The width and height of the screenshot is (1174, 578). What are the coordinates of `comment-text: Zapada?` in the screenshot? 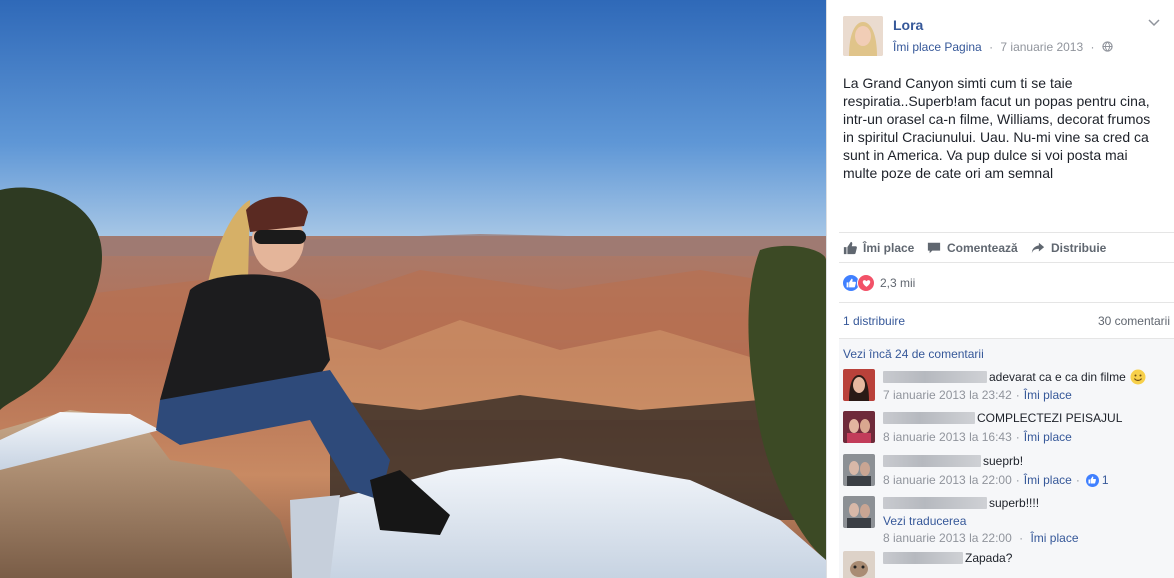 It's located at (989, 558).